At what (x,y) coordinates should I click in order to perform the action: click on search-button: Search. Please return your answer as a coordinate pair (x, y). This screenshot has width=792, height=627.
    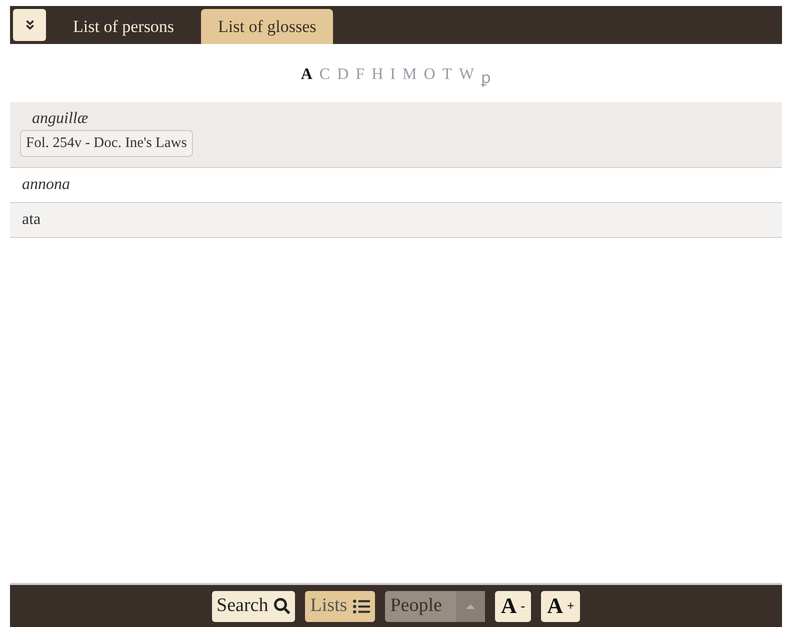
    Looking at the image, I should click on (254, 606).